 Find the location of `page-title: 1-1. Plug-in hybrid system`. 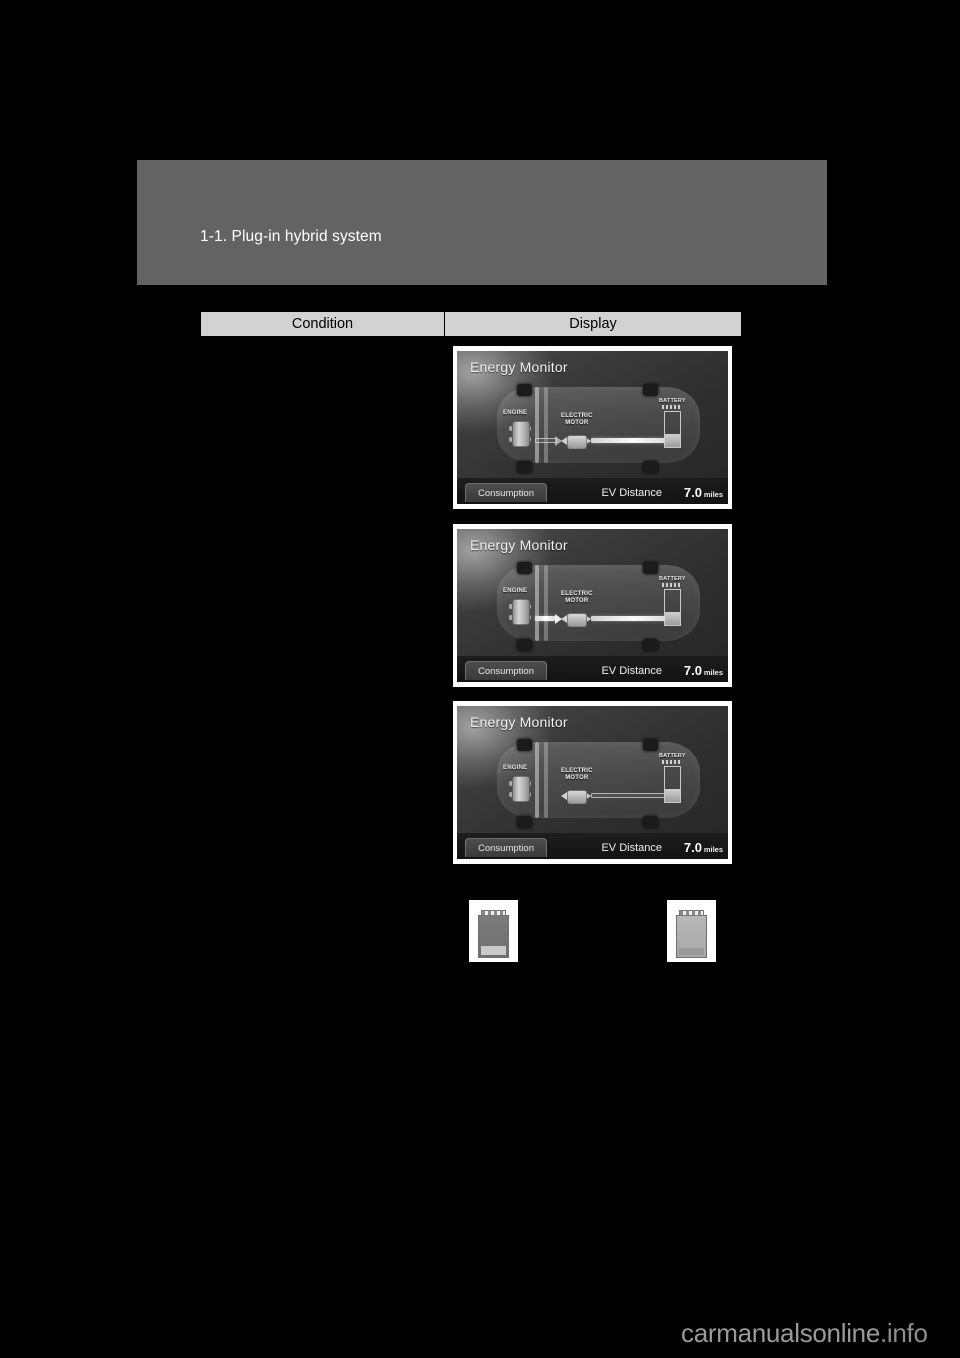

page-title: 1-1. Plug-in hybrid system is located at coordinates (291, 236).